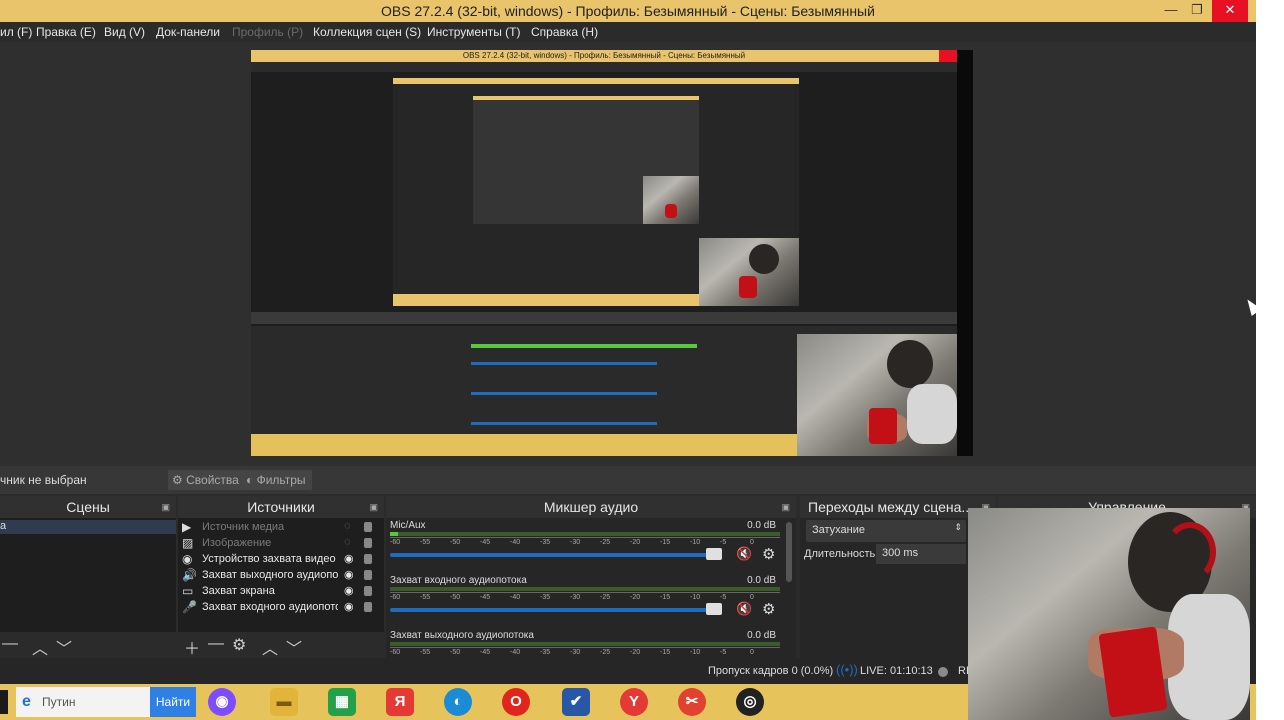 This screenshot has height=720, width=1284. Describe the element at coordinates (16, 32) in the screenshot. I see `menu-file: ил (F)` at that location.